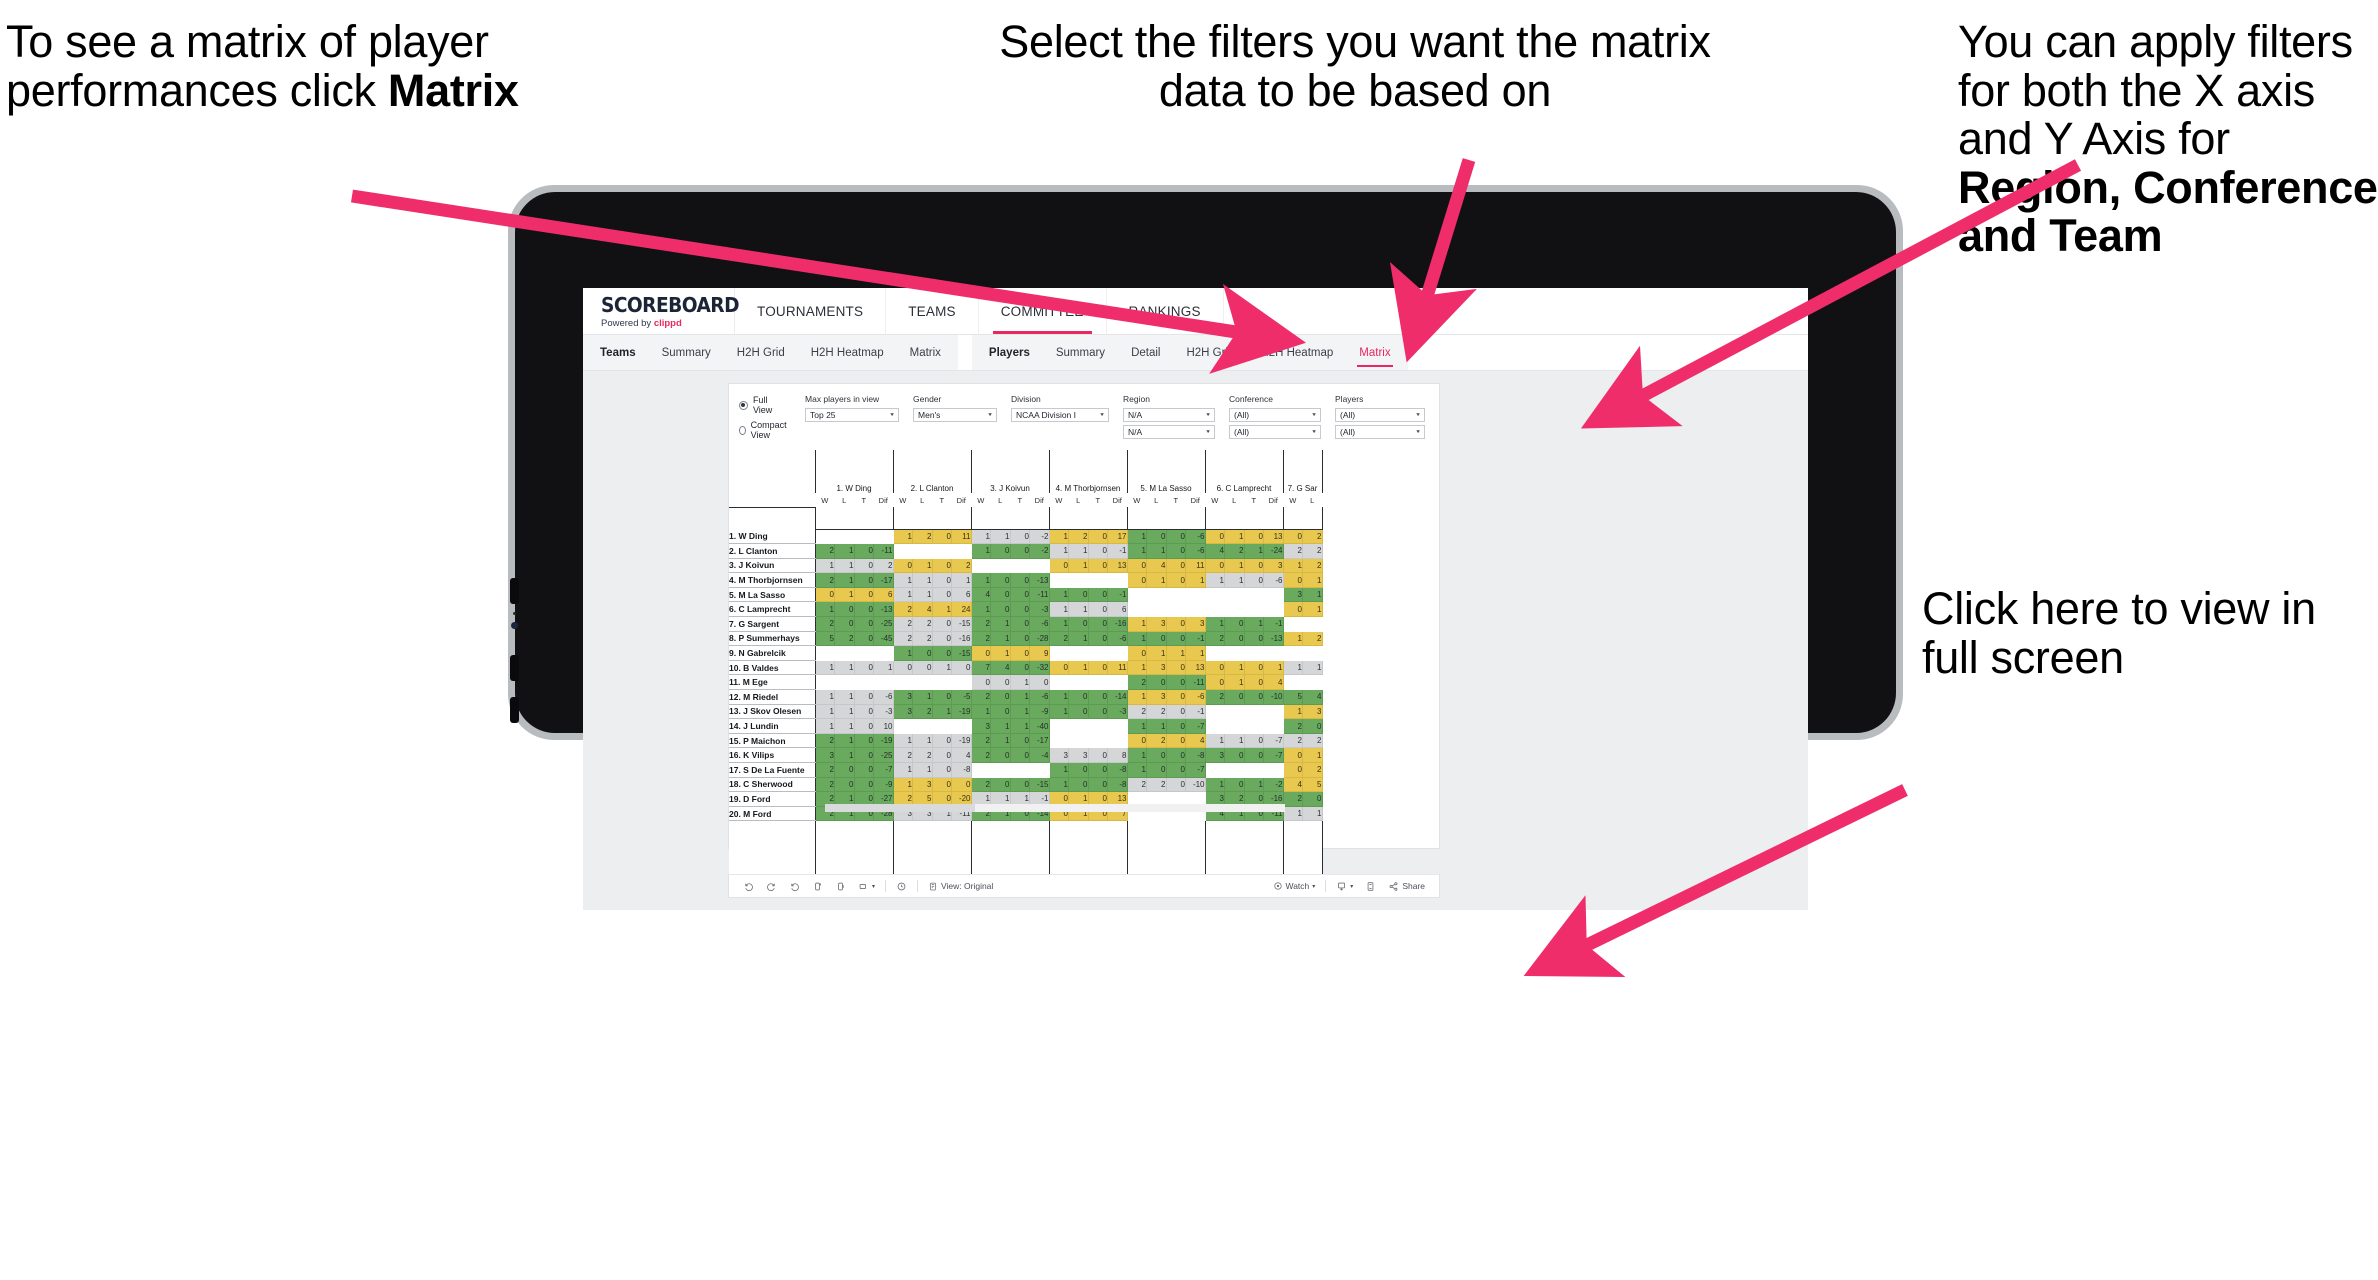 The width and height of the screenshot is (2378, 1280). I want to click on watch-caret-icon: ▾, so click(1313, 886).